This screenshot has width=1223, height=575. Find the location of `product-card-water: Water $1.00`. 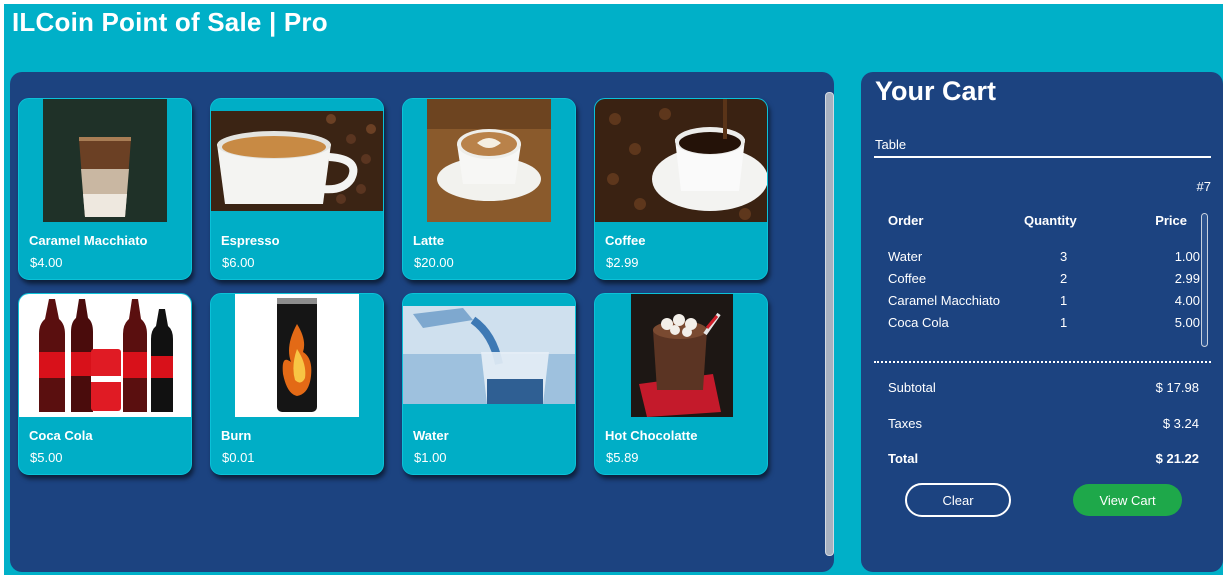

product-card-water: Water $1.00 is located at coordinates (489, 384).